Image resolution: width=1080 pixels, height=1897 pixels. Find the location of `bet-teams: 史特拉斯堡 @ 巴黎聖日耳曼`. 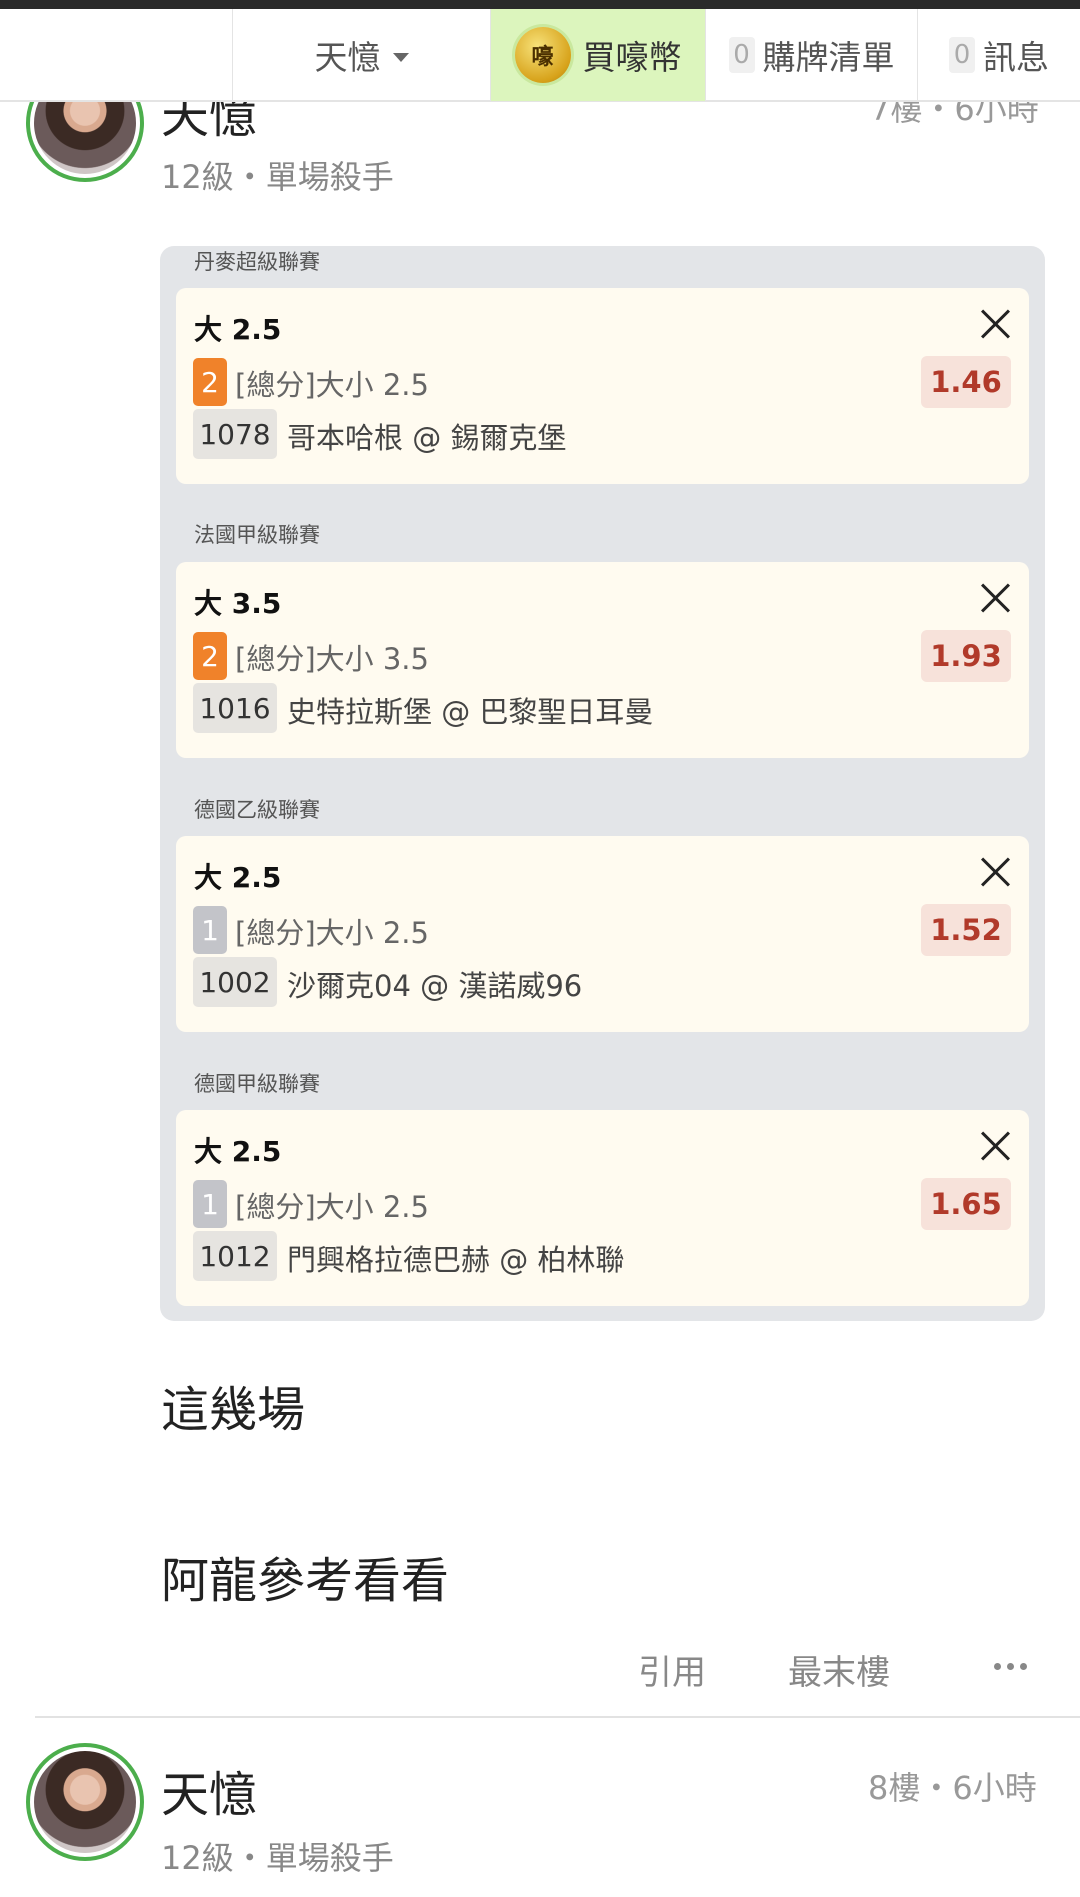

bet-teams: 史特拉斯堡 @ 巴黎聖日耳曼 is located at coordinates (470, 712).